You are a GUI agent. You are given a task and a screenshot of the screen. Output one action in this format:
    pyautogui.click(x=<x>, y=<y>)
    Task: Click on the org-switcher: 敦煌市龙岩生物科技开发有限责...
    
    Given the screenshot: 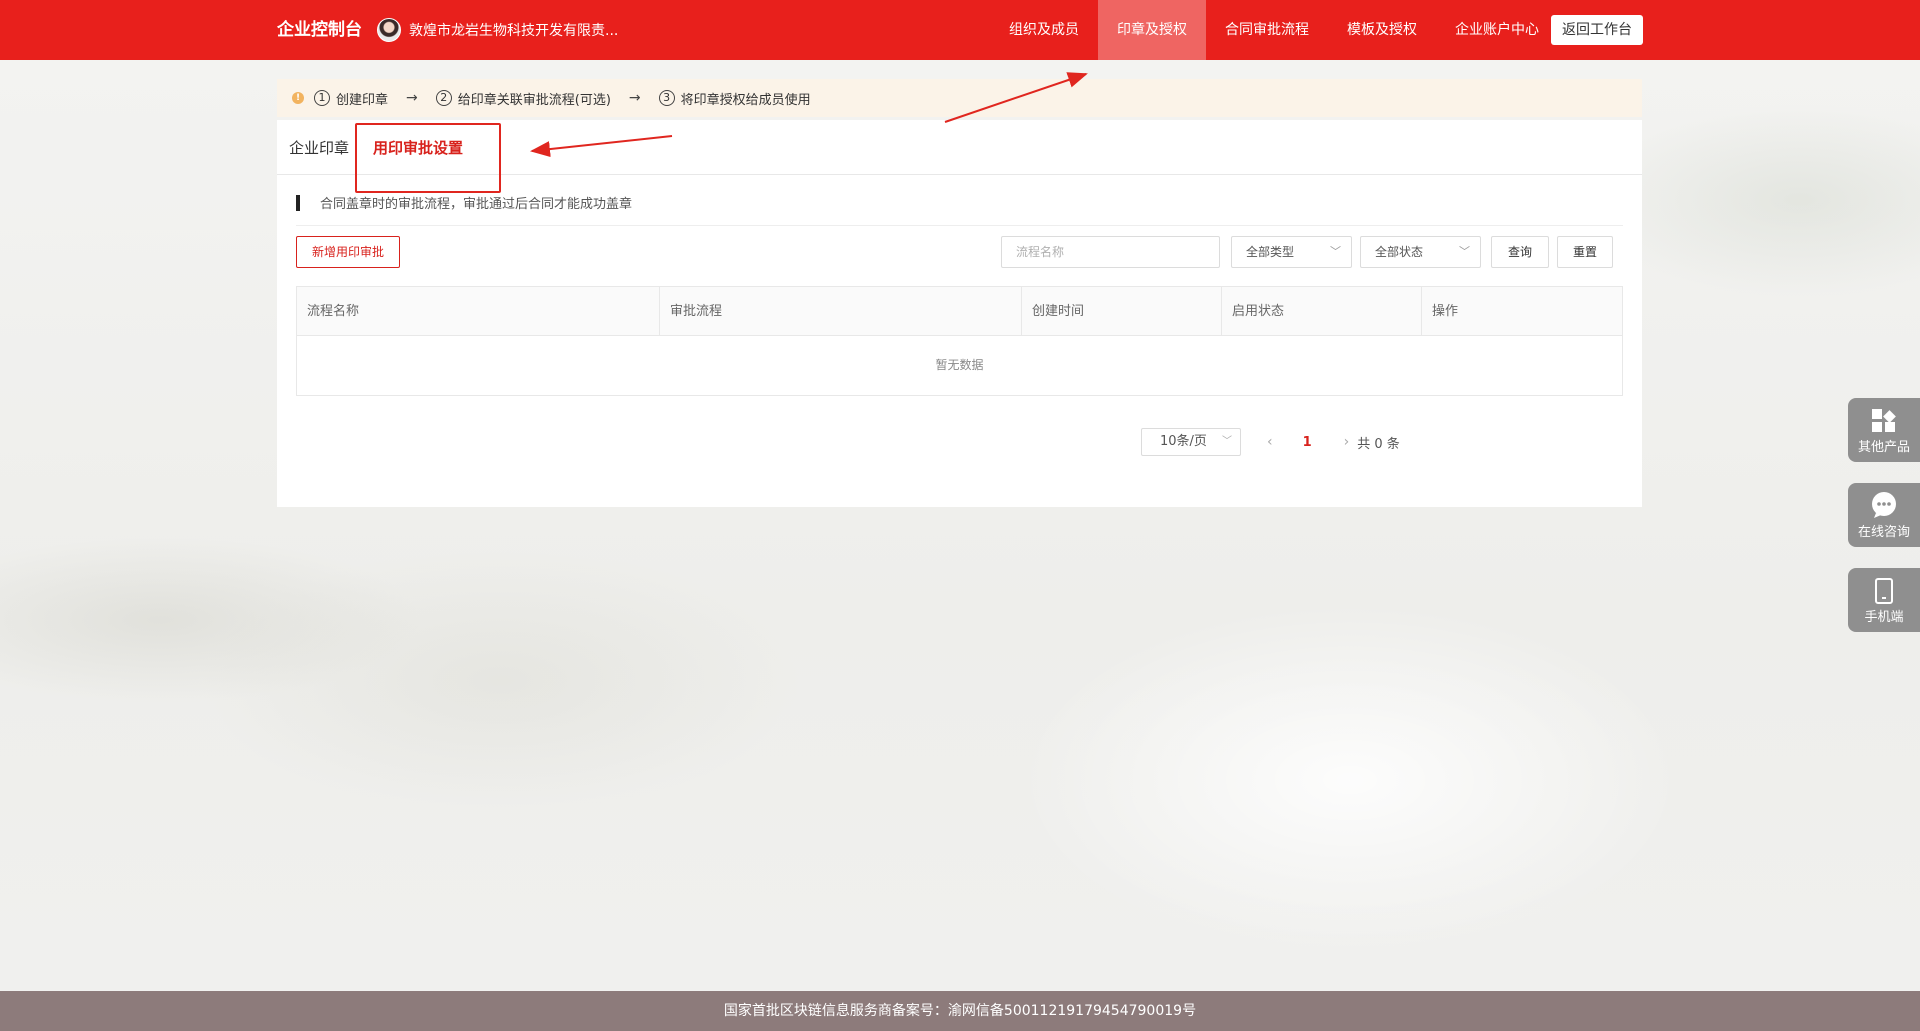 What is the action you would take?
    pyautogui.click(x=497, y=30)
    